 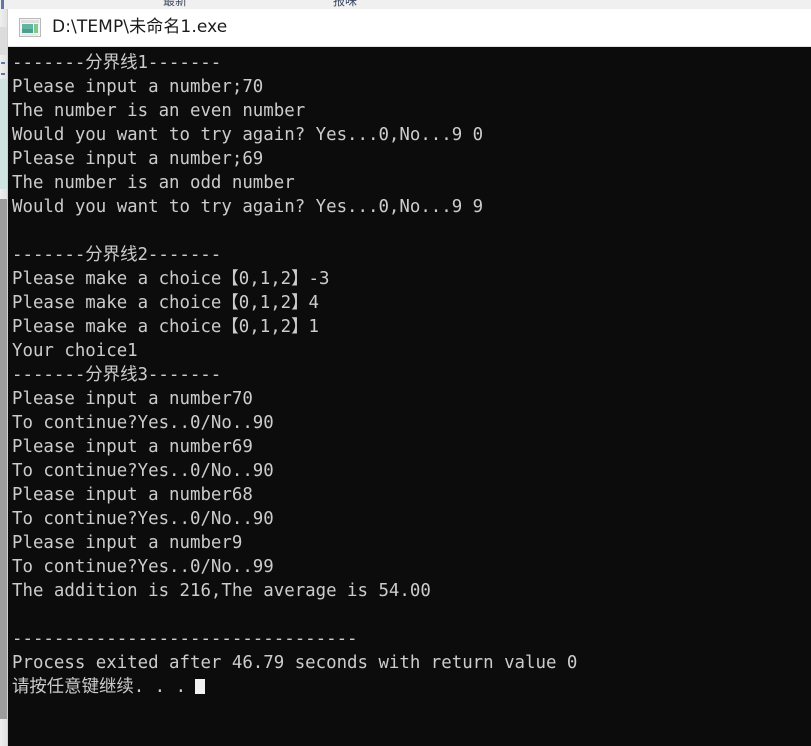 I want to click on console-line: Please input a number68, so click(x=132, y=495).